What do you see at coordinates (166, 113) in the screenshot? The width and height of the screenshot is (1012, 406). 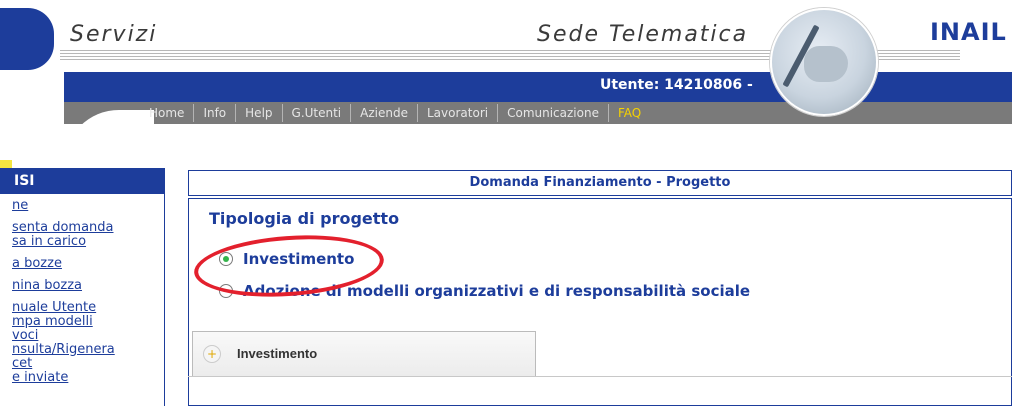 I see `nav-item-home: Home` at bounding box center [166, 113].